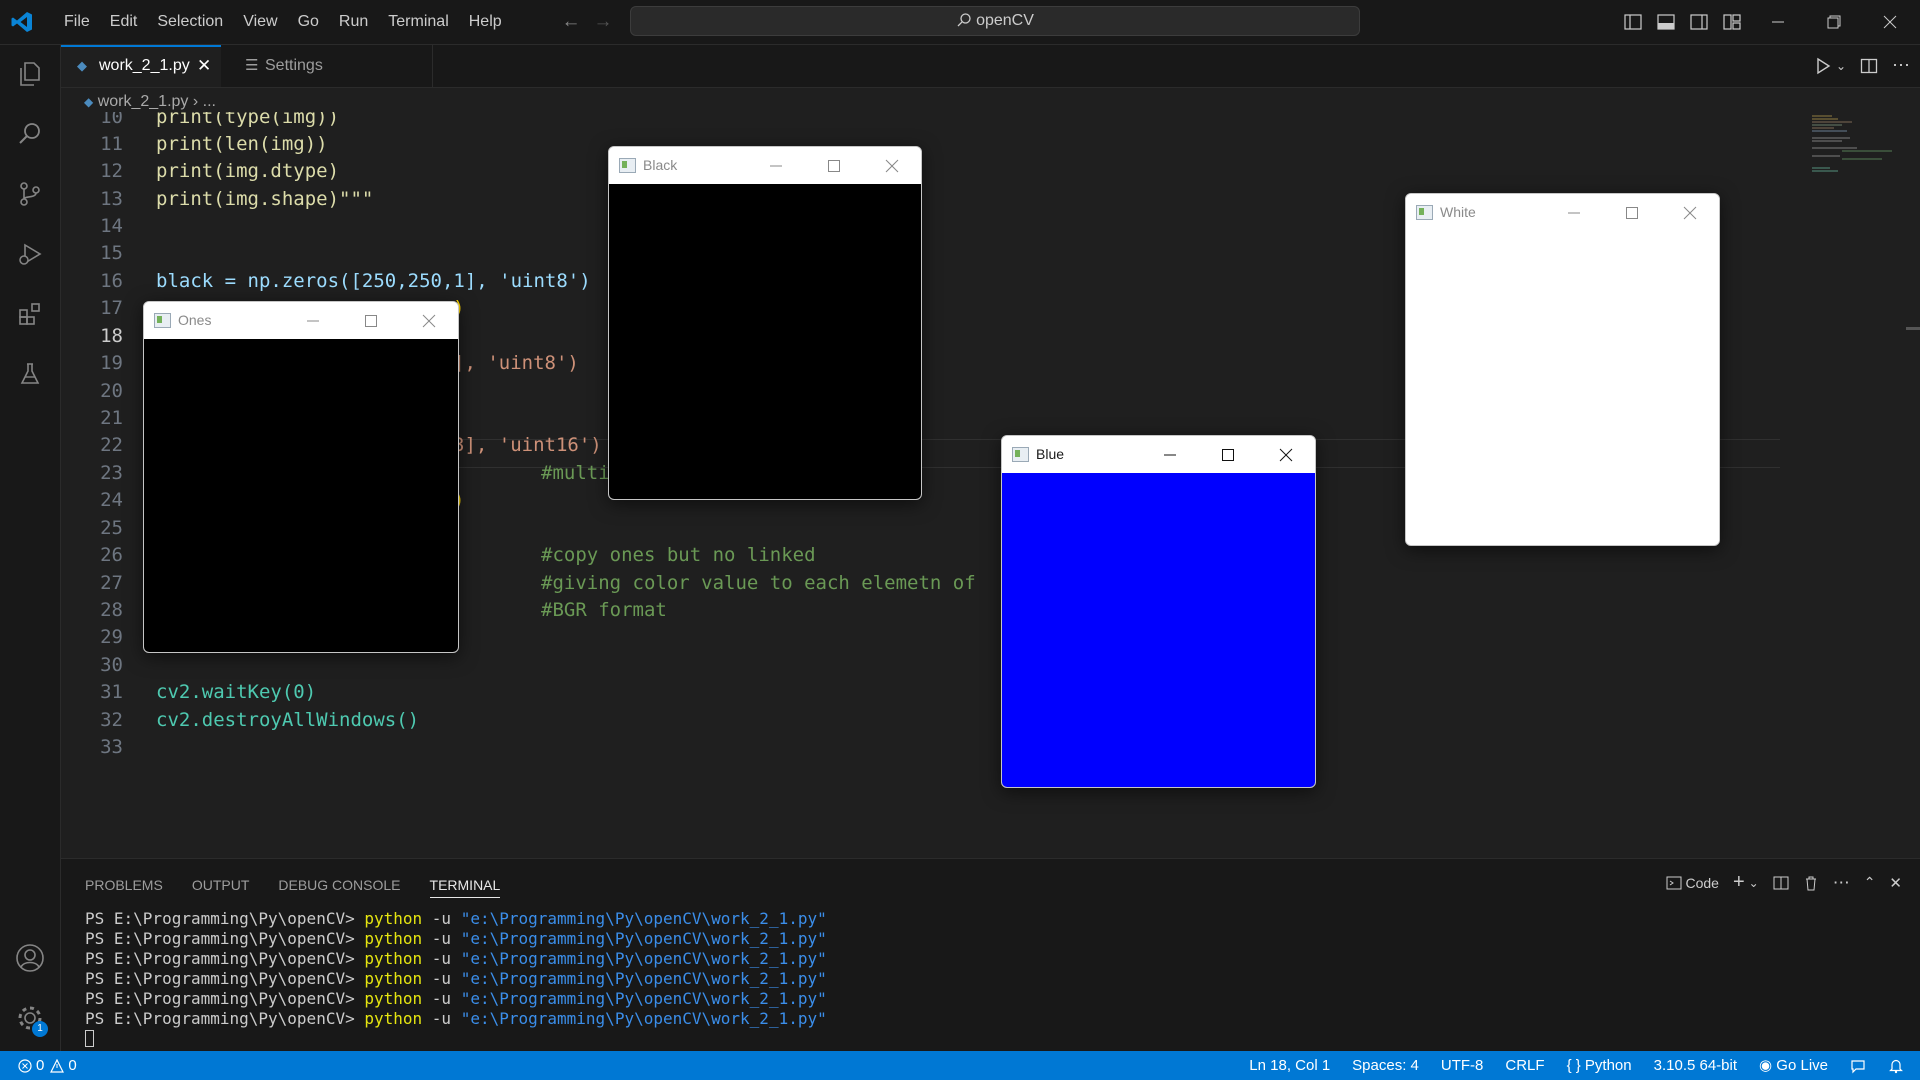 The image size is (1920, 1080). What do you see at coordinates (1781, 883) in the screenshot?
I see `split-terminal-icon` at bounding box center [1781, 883].